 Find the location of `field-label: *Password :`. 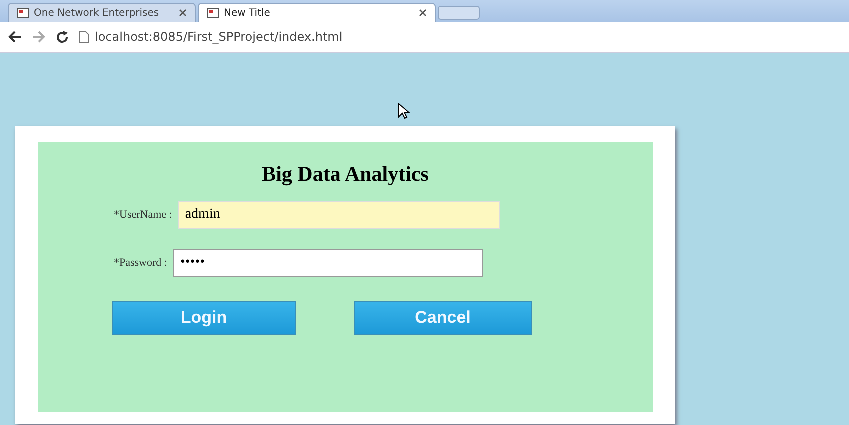

field-label: *Password : is located at coordinates (141, 263).